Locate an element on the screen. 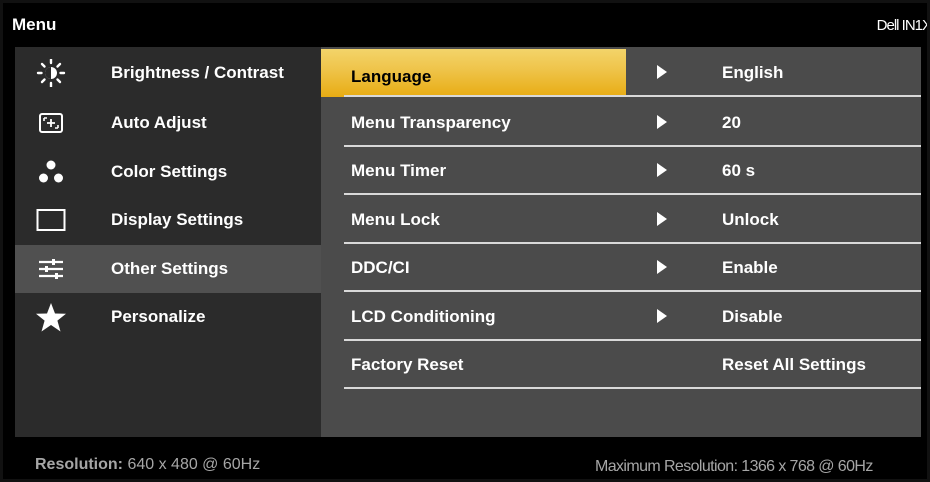  monitor-model: Dell IN1X is located at coordinates (903, 25).